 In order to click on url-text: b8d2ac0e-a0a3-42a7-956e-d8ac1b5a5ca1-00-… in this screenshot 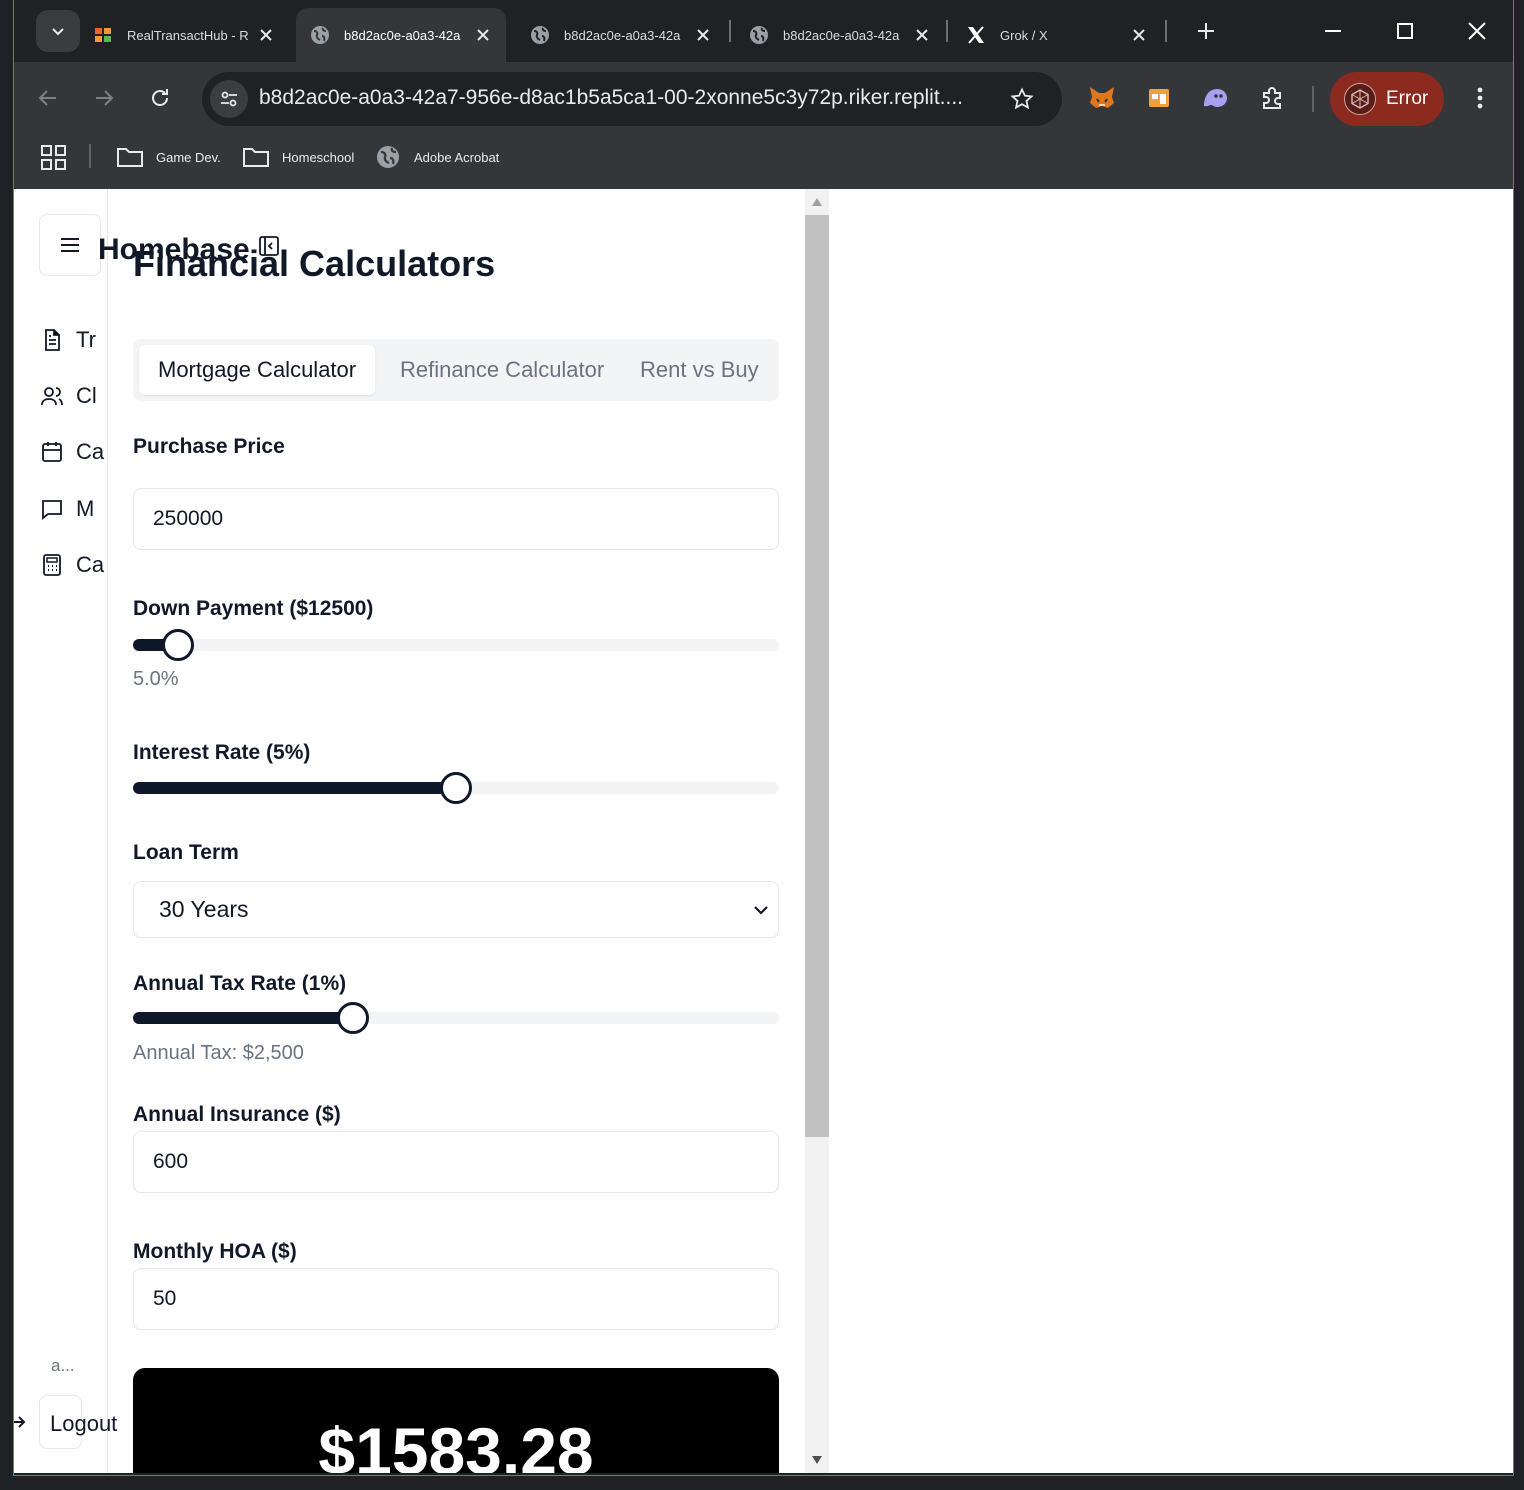, I will do `click(629, 98)`.